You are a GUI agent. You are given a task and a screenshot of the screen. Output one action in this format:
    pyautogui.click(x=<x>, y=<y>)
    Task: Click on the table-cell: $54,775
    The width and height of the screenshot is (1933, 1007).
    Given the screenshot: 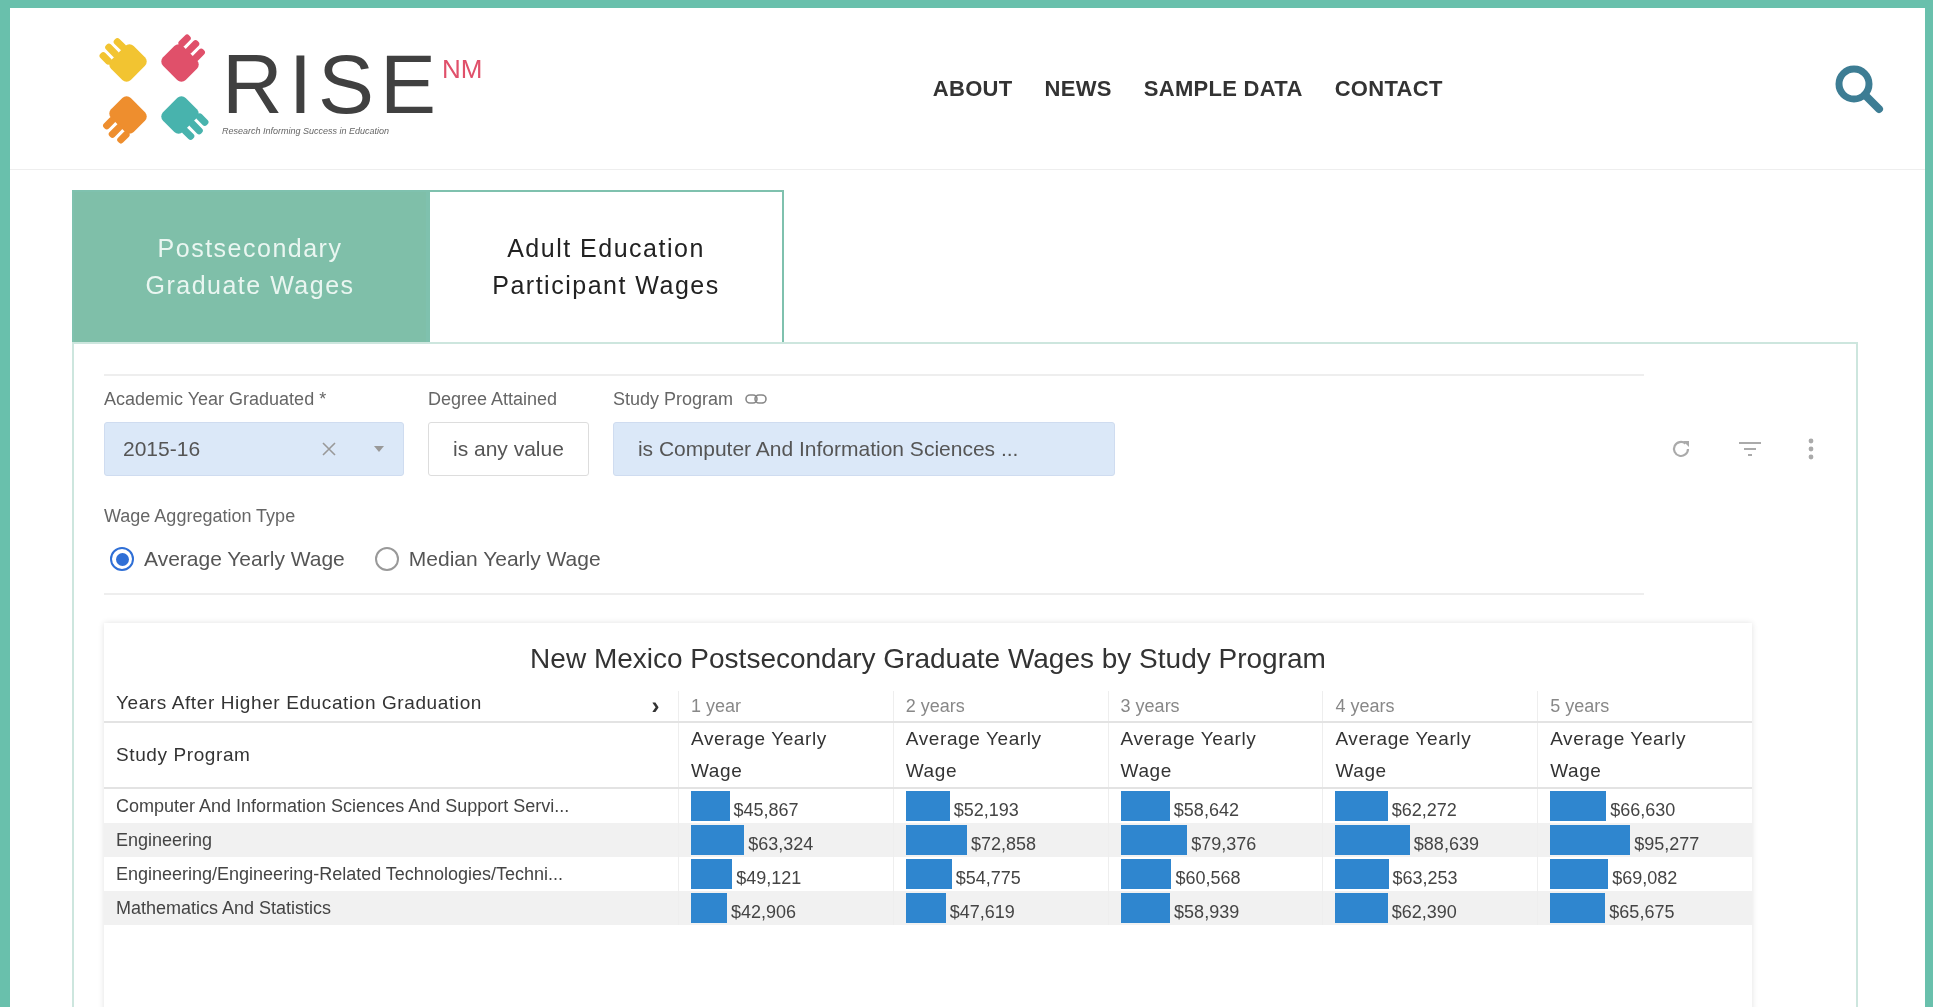 What is the action you would take?
    pyautogui.click(x=988, y=878)
    